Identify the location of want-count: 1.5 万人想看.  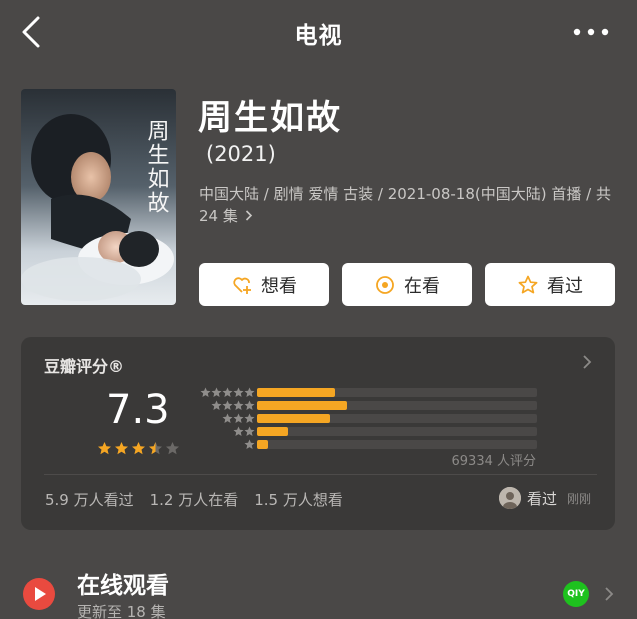
(298, 500).